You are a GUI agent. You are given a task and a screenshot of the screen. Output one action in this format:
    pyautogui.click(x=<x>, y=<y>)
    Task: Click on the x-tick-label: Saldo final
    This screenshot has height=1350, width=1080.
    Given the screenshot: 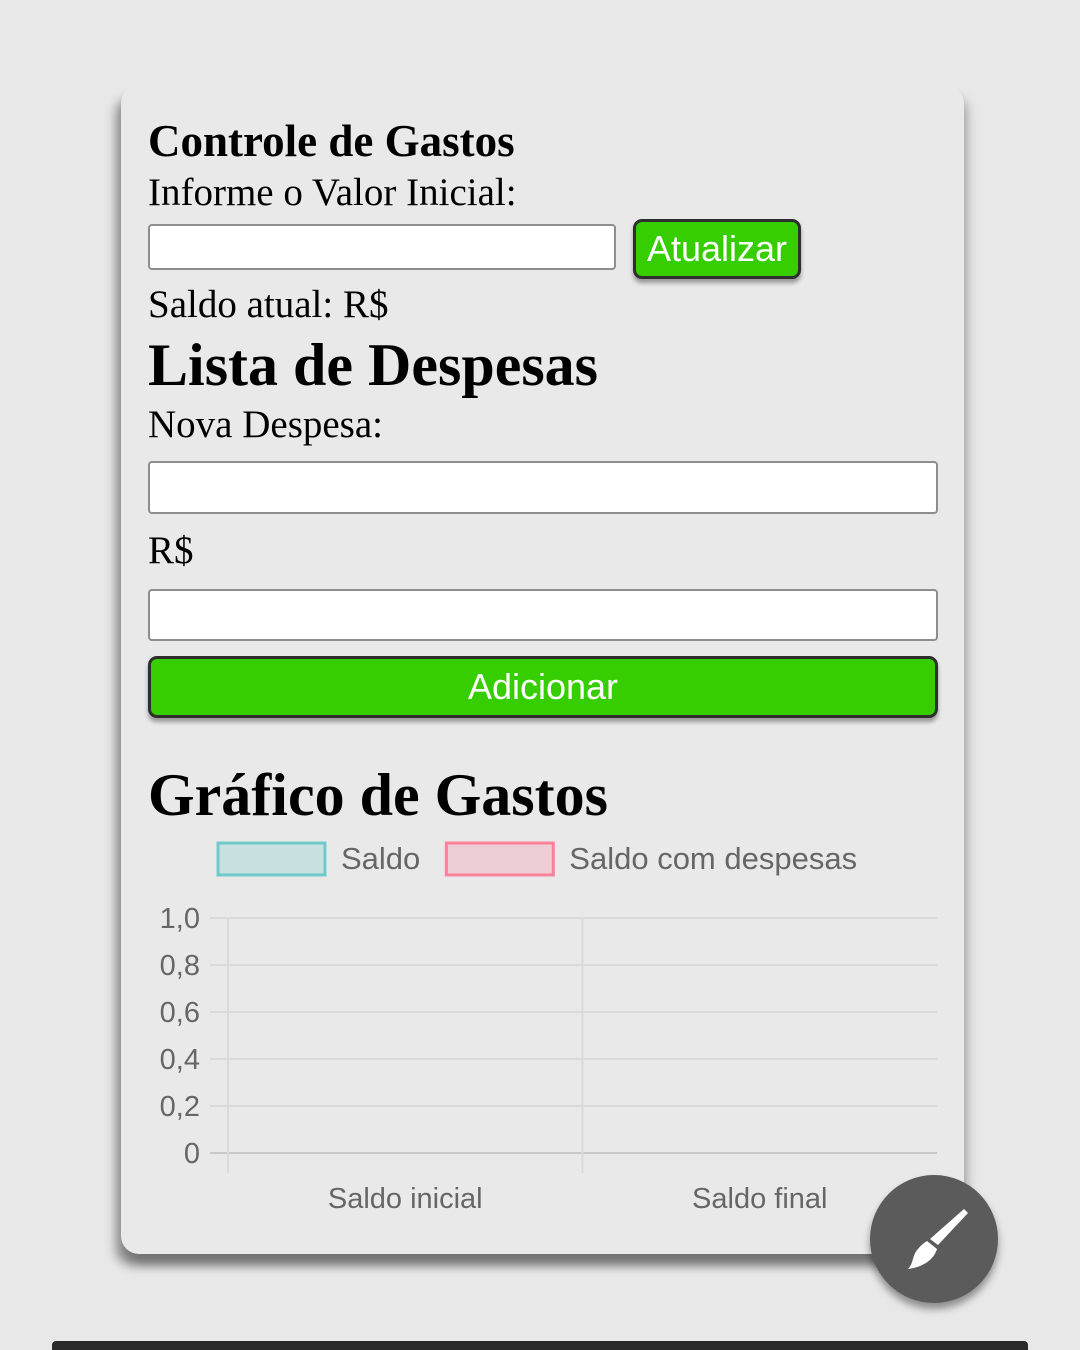 What is the action you would take?
    pyautogui.click(x=759, y=1199)
    